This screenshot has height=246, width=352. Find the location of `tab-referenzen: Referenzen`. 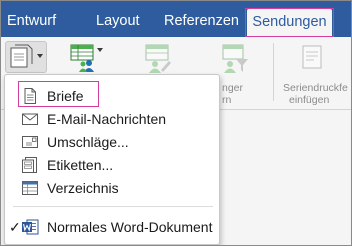

tab-referenzen: Referenzen is located at coordinates (201, 19).